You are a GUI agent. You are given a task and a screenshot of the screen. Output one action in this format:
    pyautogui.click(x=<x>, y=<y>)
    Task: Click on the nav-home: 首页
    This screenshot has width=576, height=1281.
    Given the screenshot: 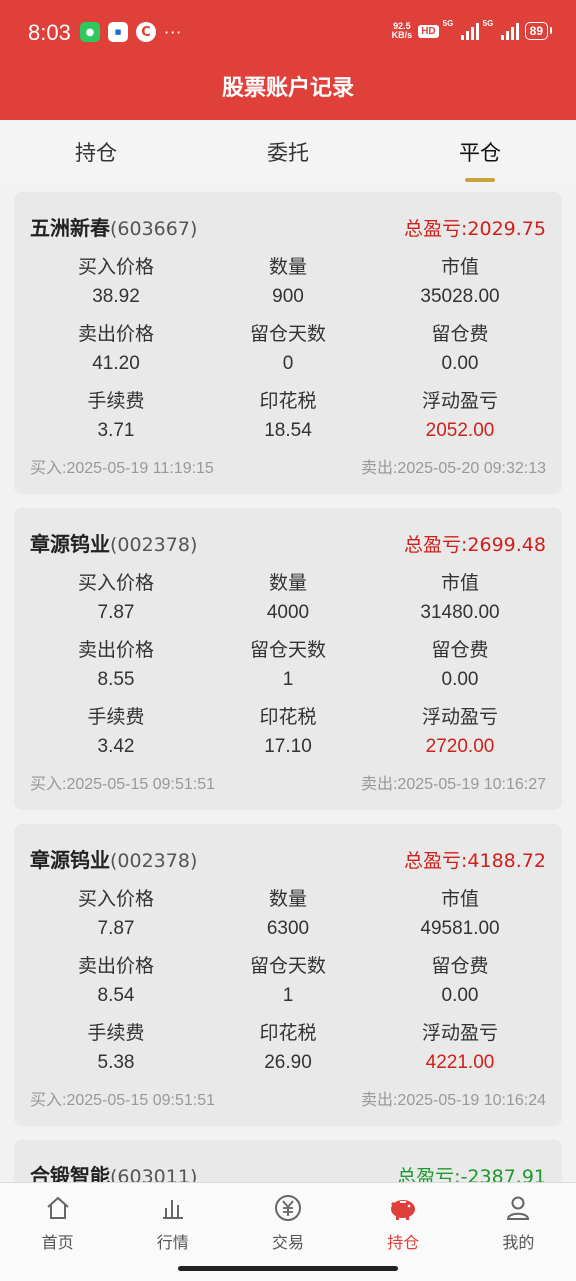 What is the action you would take?
    pyautogui.click(x=57, y=1232)
    